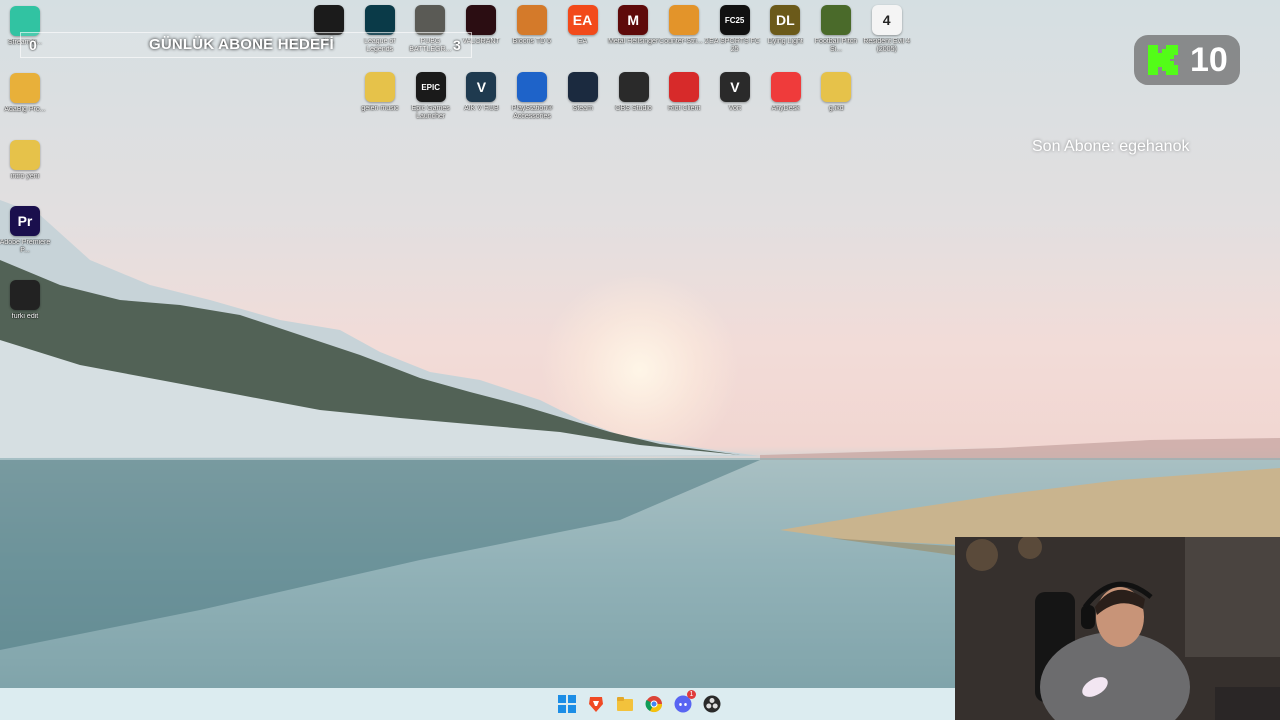 This screenshot has width=1280, height=720. Describe the element at coordinates (430, 112) in the screenshot. I see `desktop-shortcut-label: Epic Games Launcher` at that location.